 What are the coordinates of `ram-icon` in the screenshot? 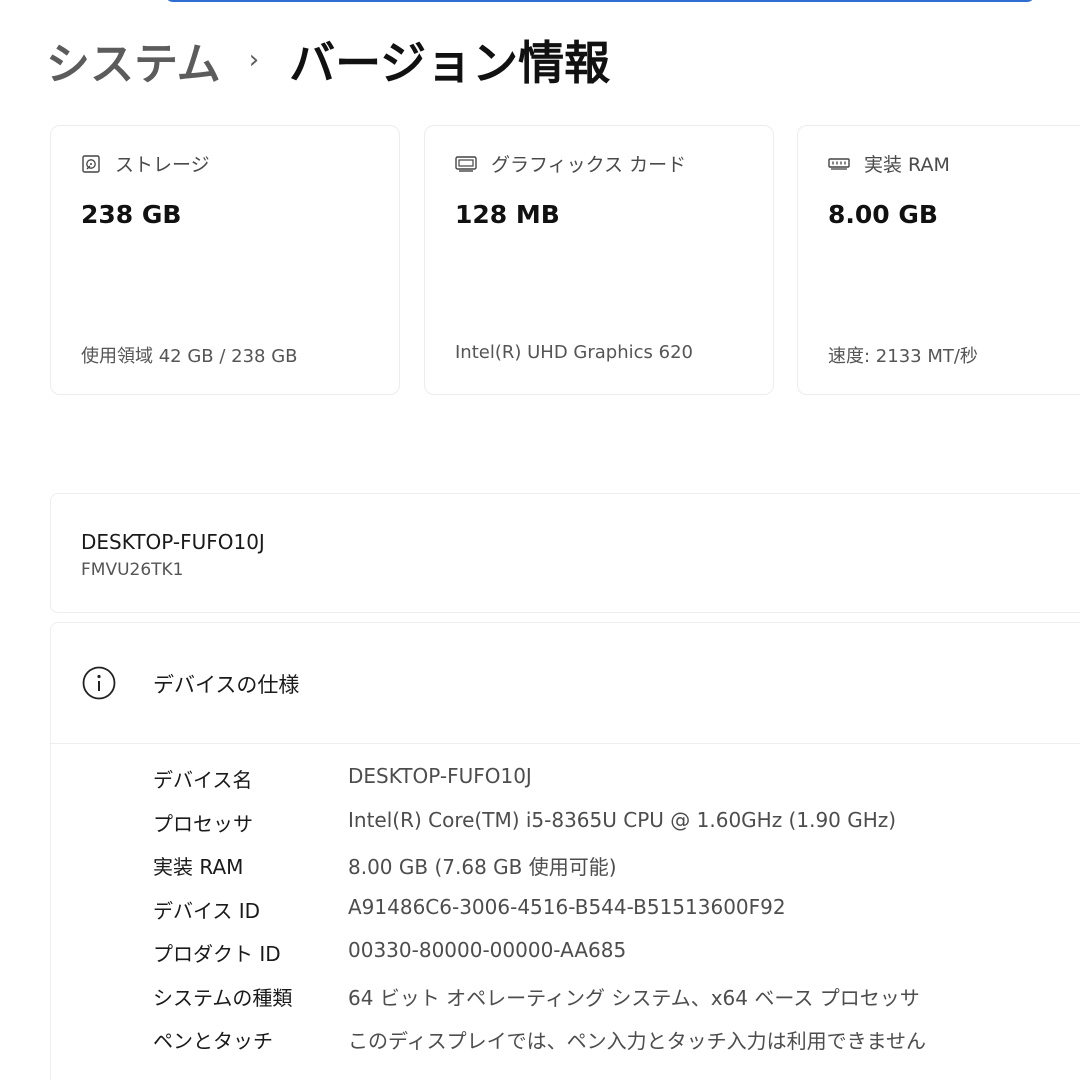 It's located at (839, 163).